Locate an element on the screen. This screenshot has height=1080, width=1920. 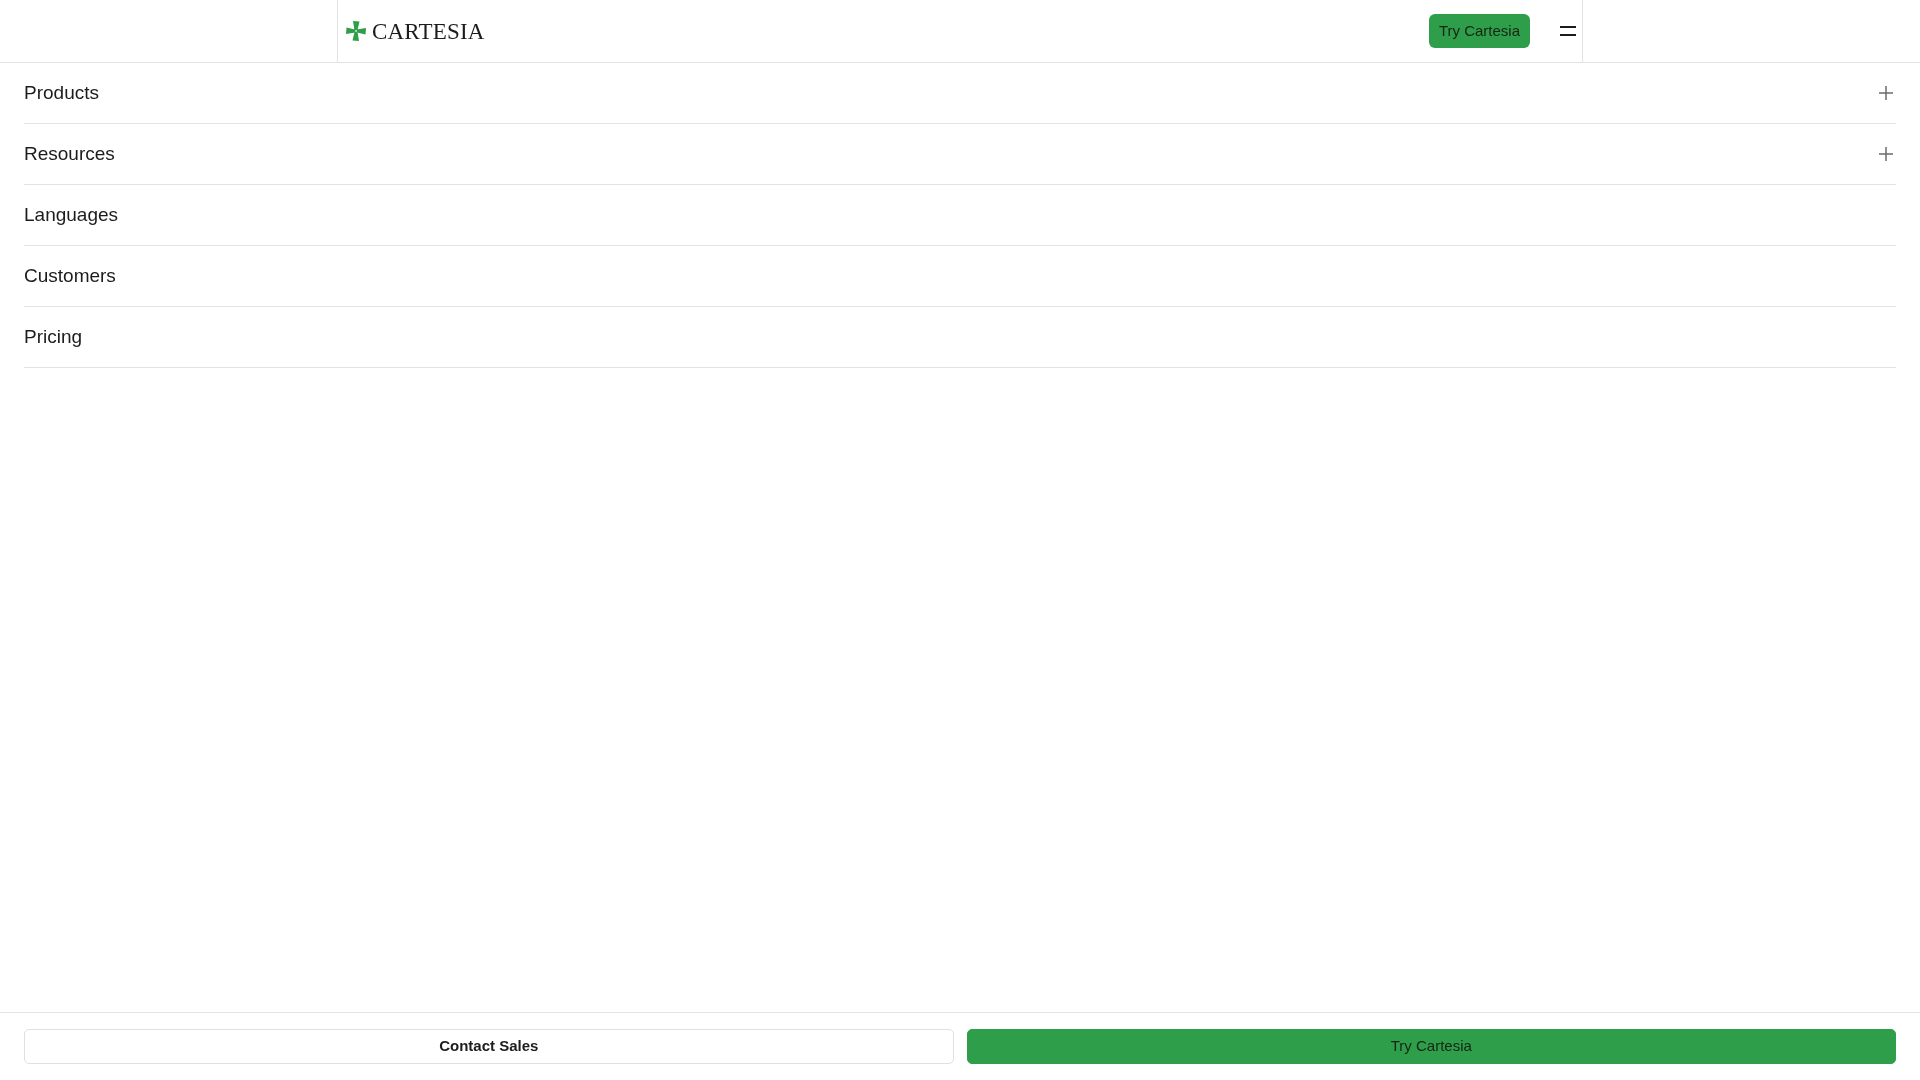
menu-item: Languages is located at coordinates (71, 215).